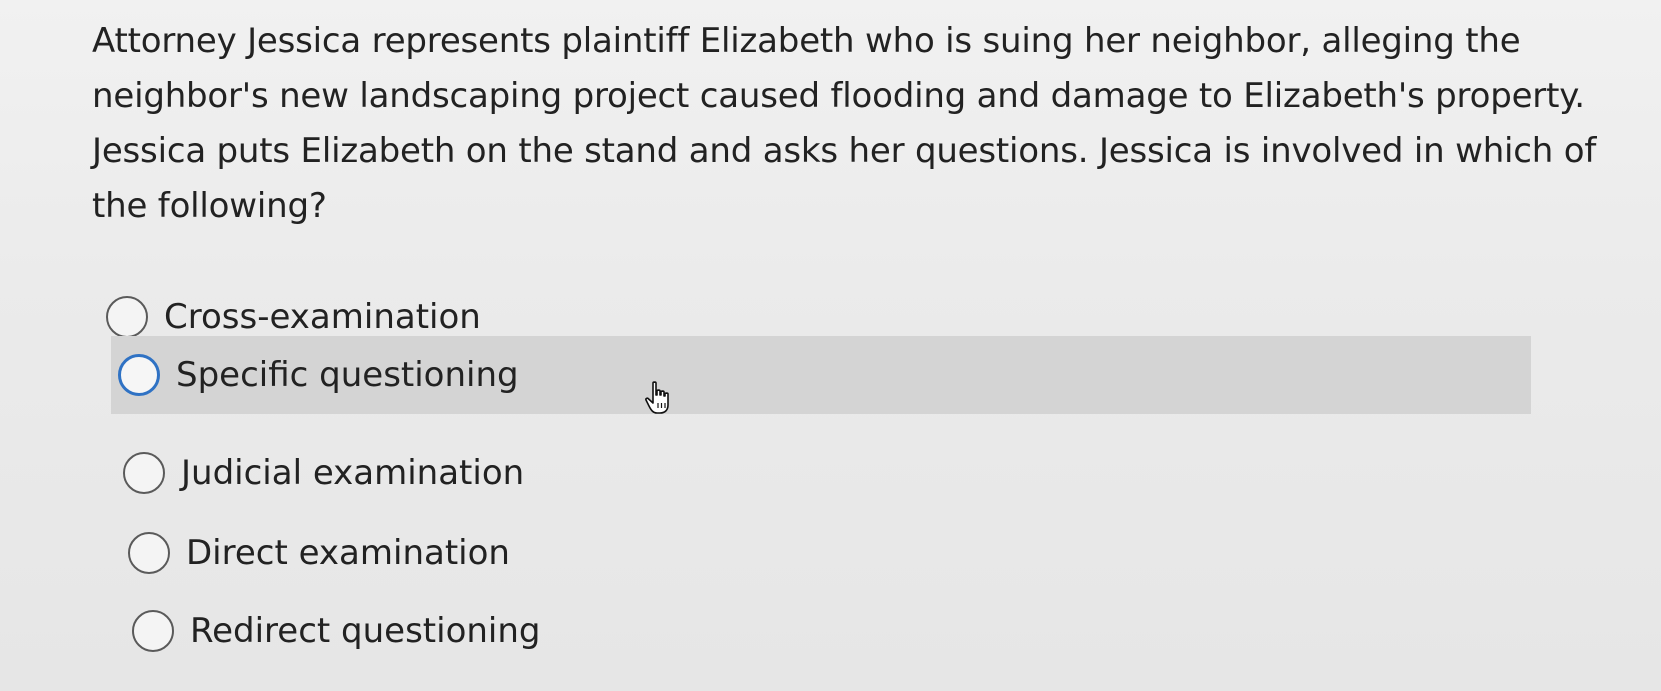 The height and width of the screenshot is (691, 1661). Describe the element at coordinates (632, 631) in the screenshot. I see `option-redirect-questioning: Redirect questioning` at that location.